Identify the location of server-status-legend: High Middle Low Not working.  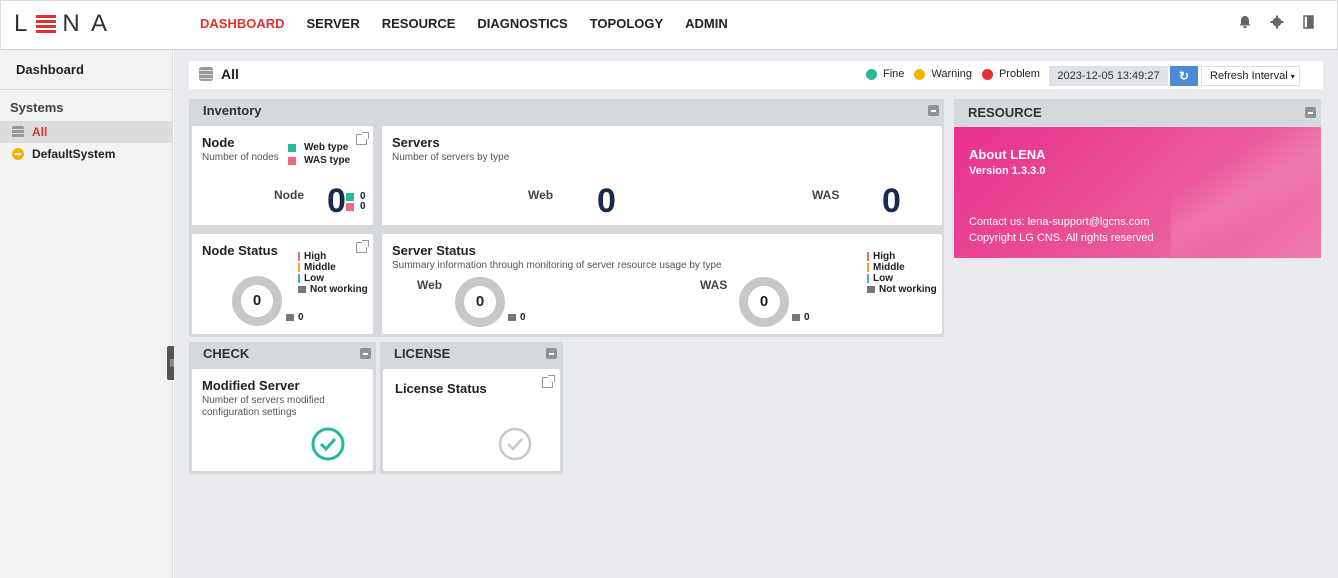
(902, 273).